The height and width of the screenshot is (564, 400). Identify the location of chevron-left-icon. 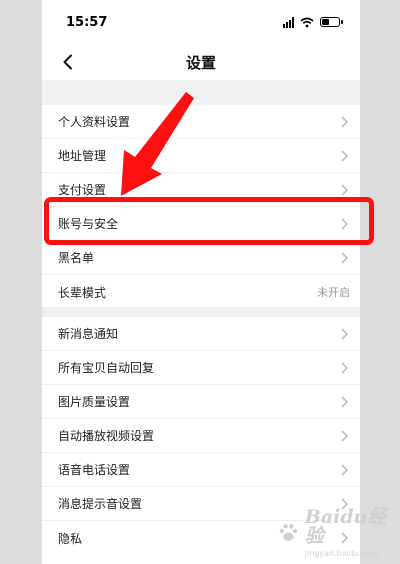
(67, 62).